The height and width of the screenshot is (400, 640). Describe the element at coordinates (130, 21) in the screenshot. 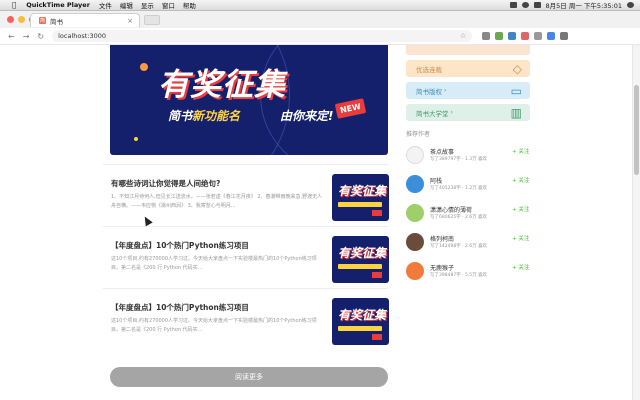

I see `close-tab-icon: ×` at that location.